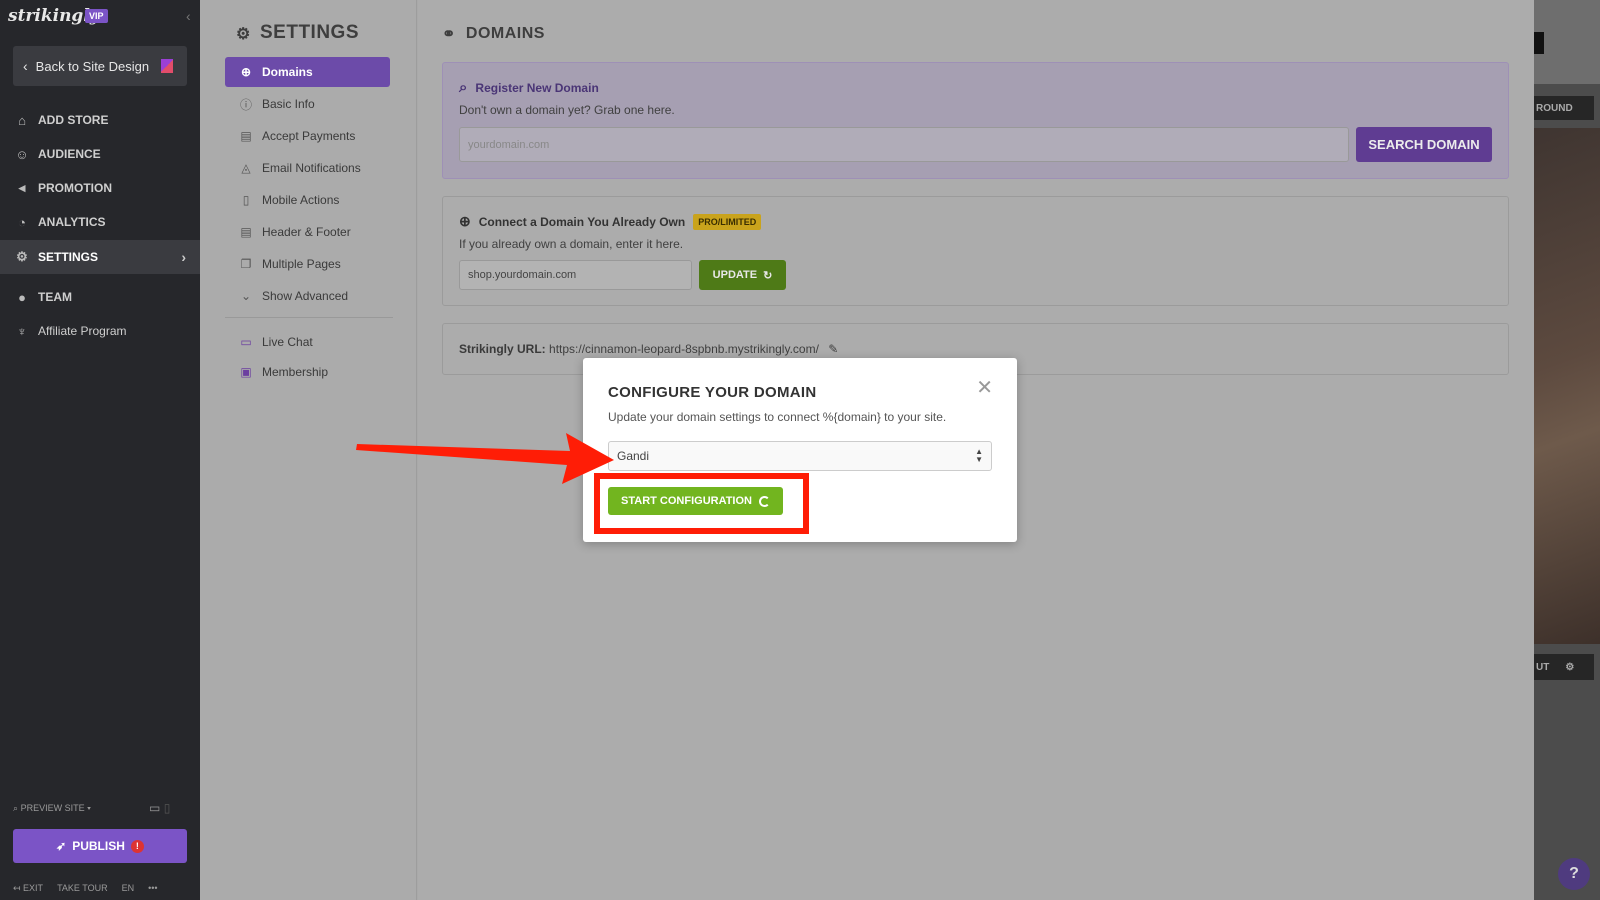 This screenshot has height=900, width=1600. What do you see at coordinates (1424, 144) in the screenshot?
I see `search-domain-button: SEARCH DOMAIN` at bounding box center [1424, 144].